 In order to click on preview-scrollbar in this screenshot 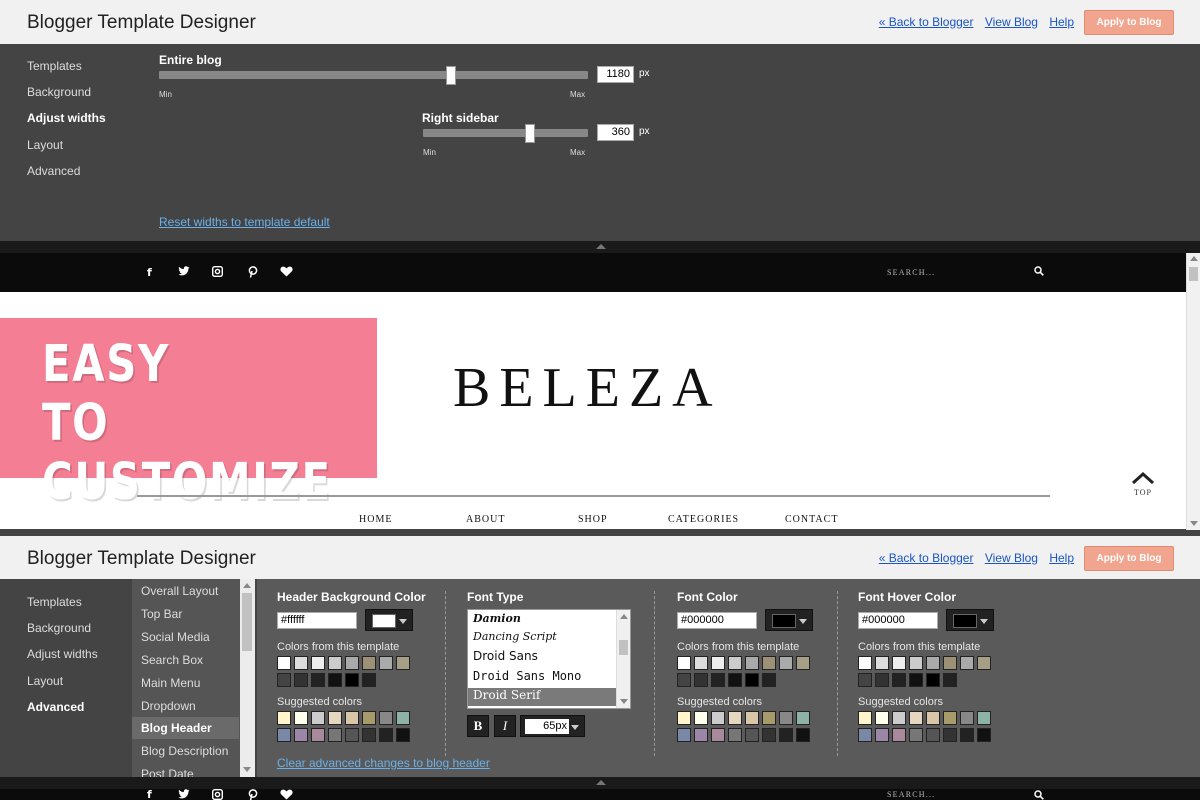, I will do `click(1193, 391)`.